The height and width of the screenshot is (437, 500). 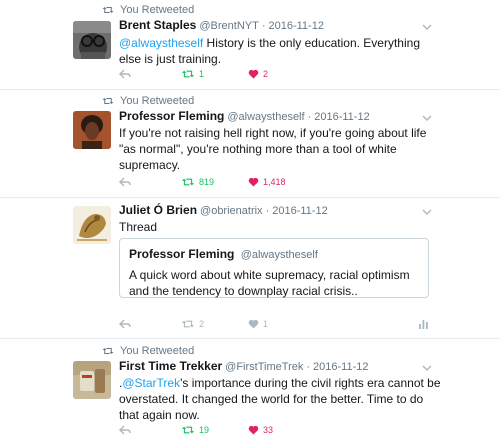 I want to click on tweet-actions: 1 2, so click(x=250, y=74).